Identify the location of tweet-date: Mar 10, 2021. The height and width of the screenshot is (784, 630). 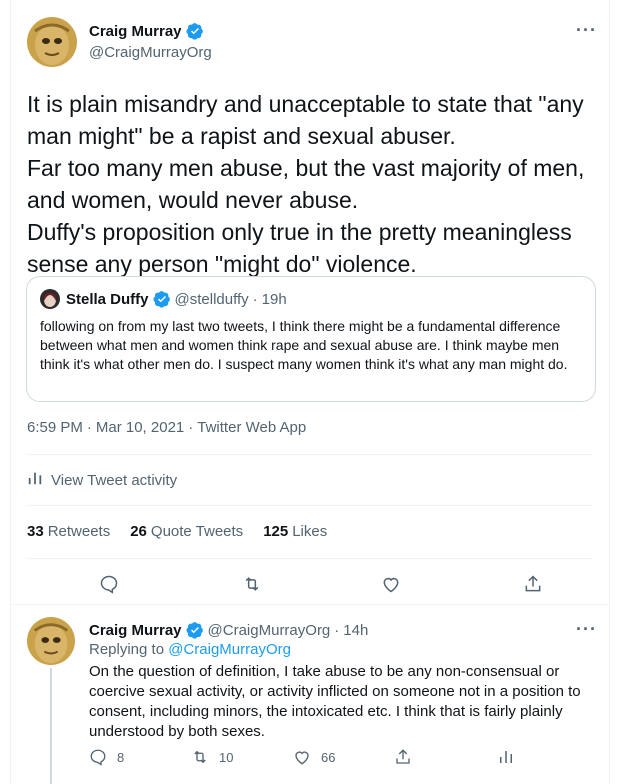
(140, 427).